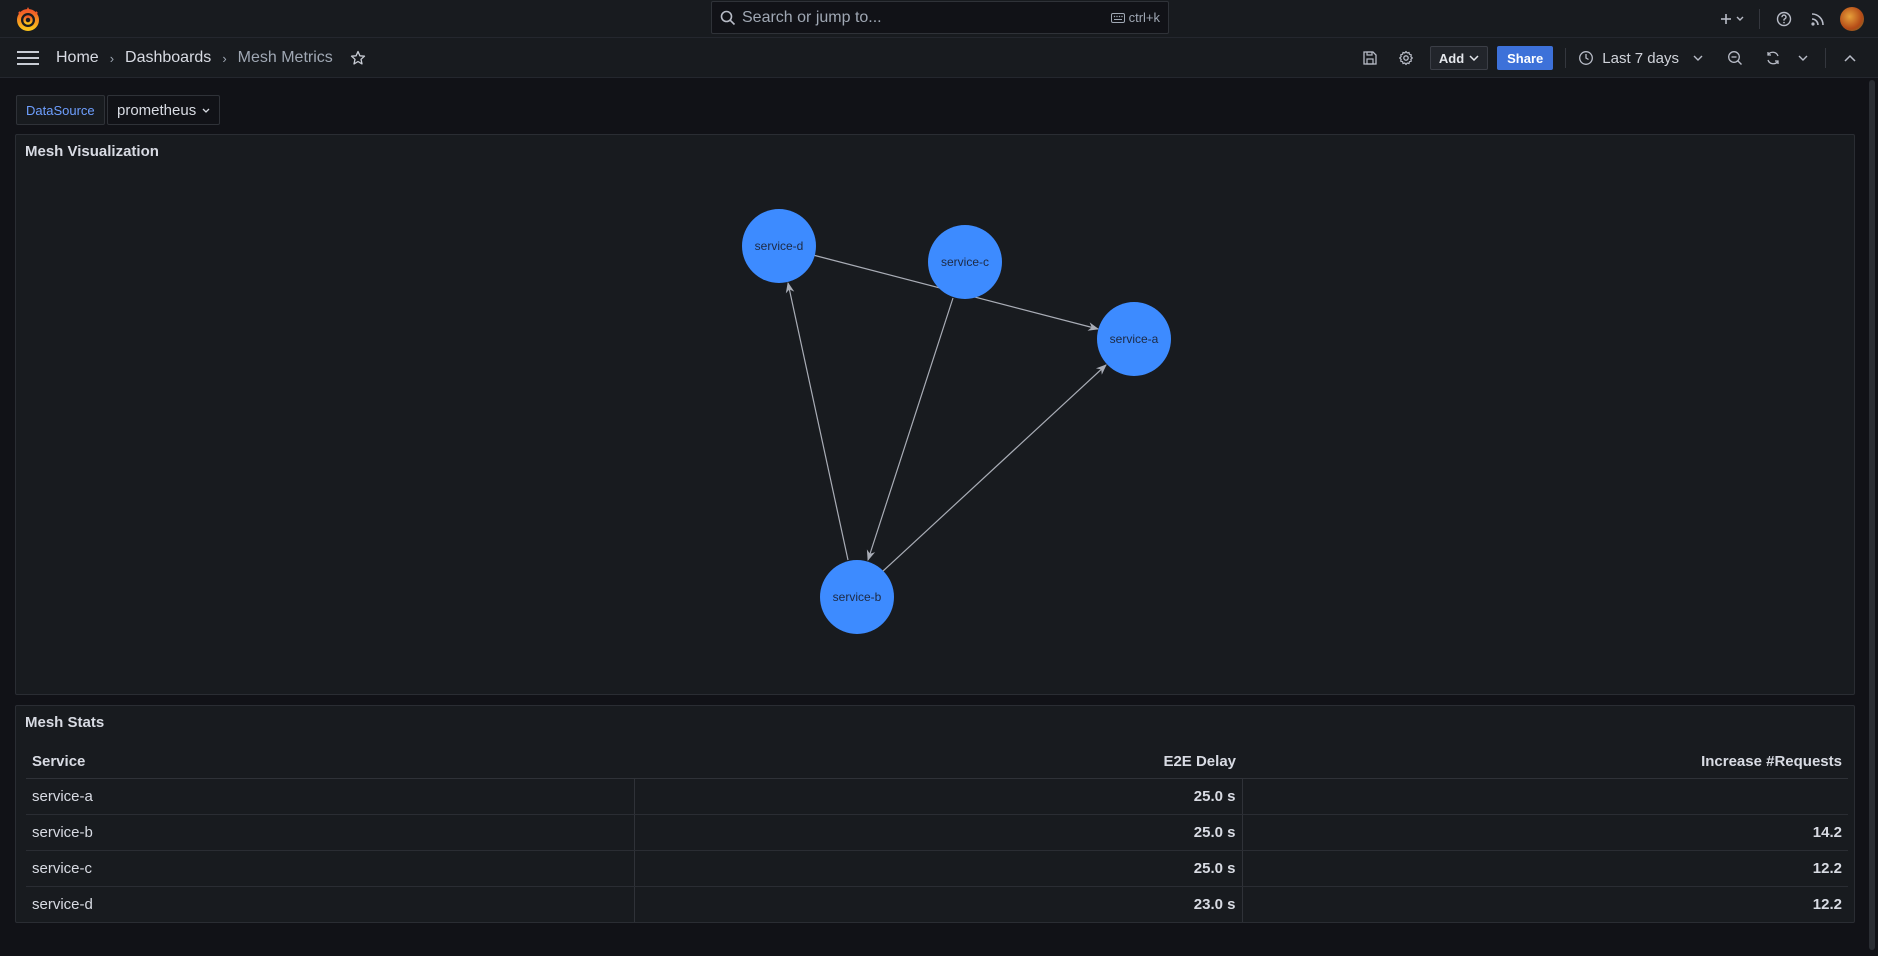 This screenshot has width=1878, height=956. I want to click on breadcrumb-dashboards: Dashboards, so click(168, 58).